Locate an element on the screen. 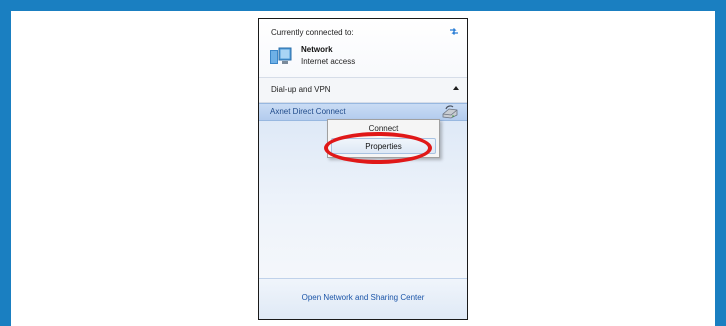 Image resolution: width=726 pixels, height=326 pixels. refresh-arrows-icon is located at coordinates (454, 31).